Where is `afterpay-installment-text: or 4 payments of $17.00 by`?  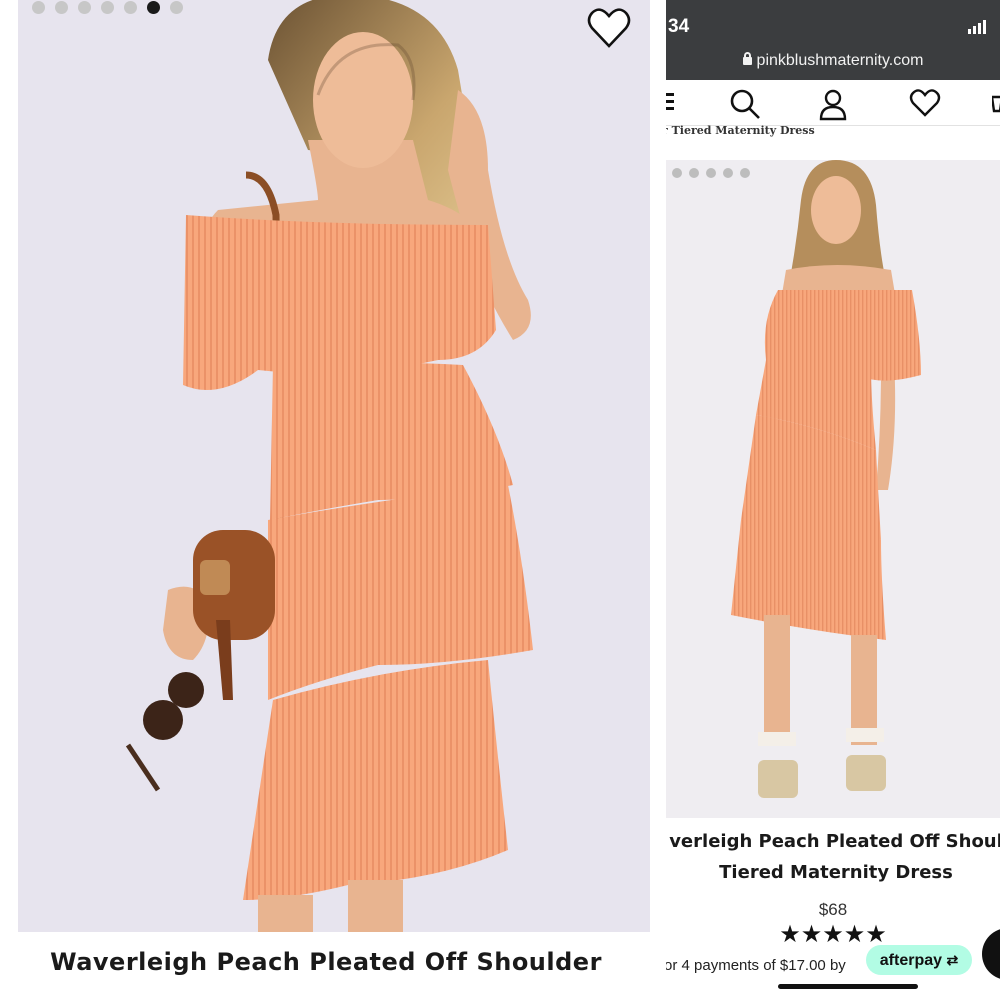
afterpay-installment-text: or 4 payments of $17.00 by is located at coordinates (756, 965).